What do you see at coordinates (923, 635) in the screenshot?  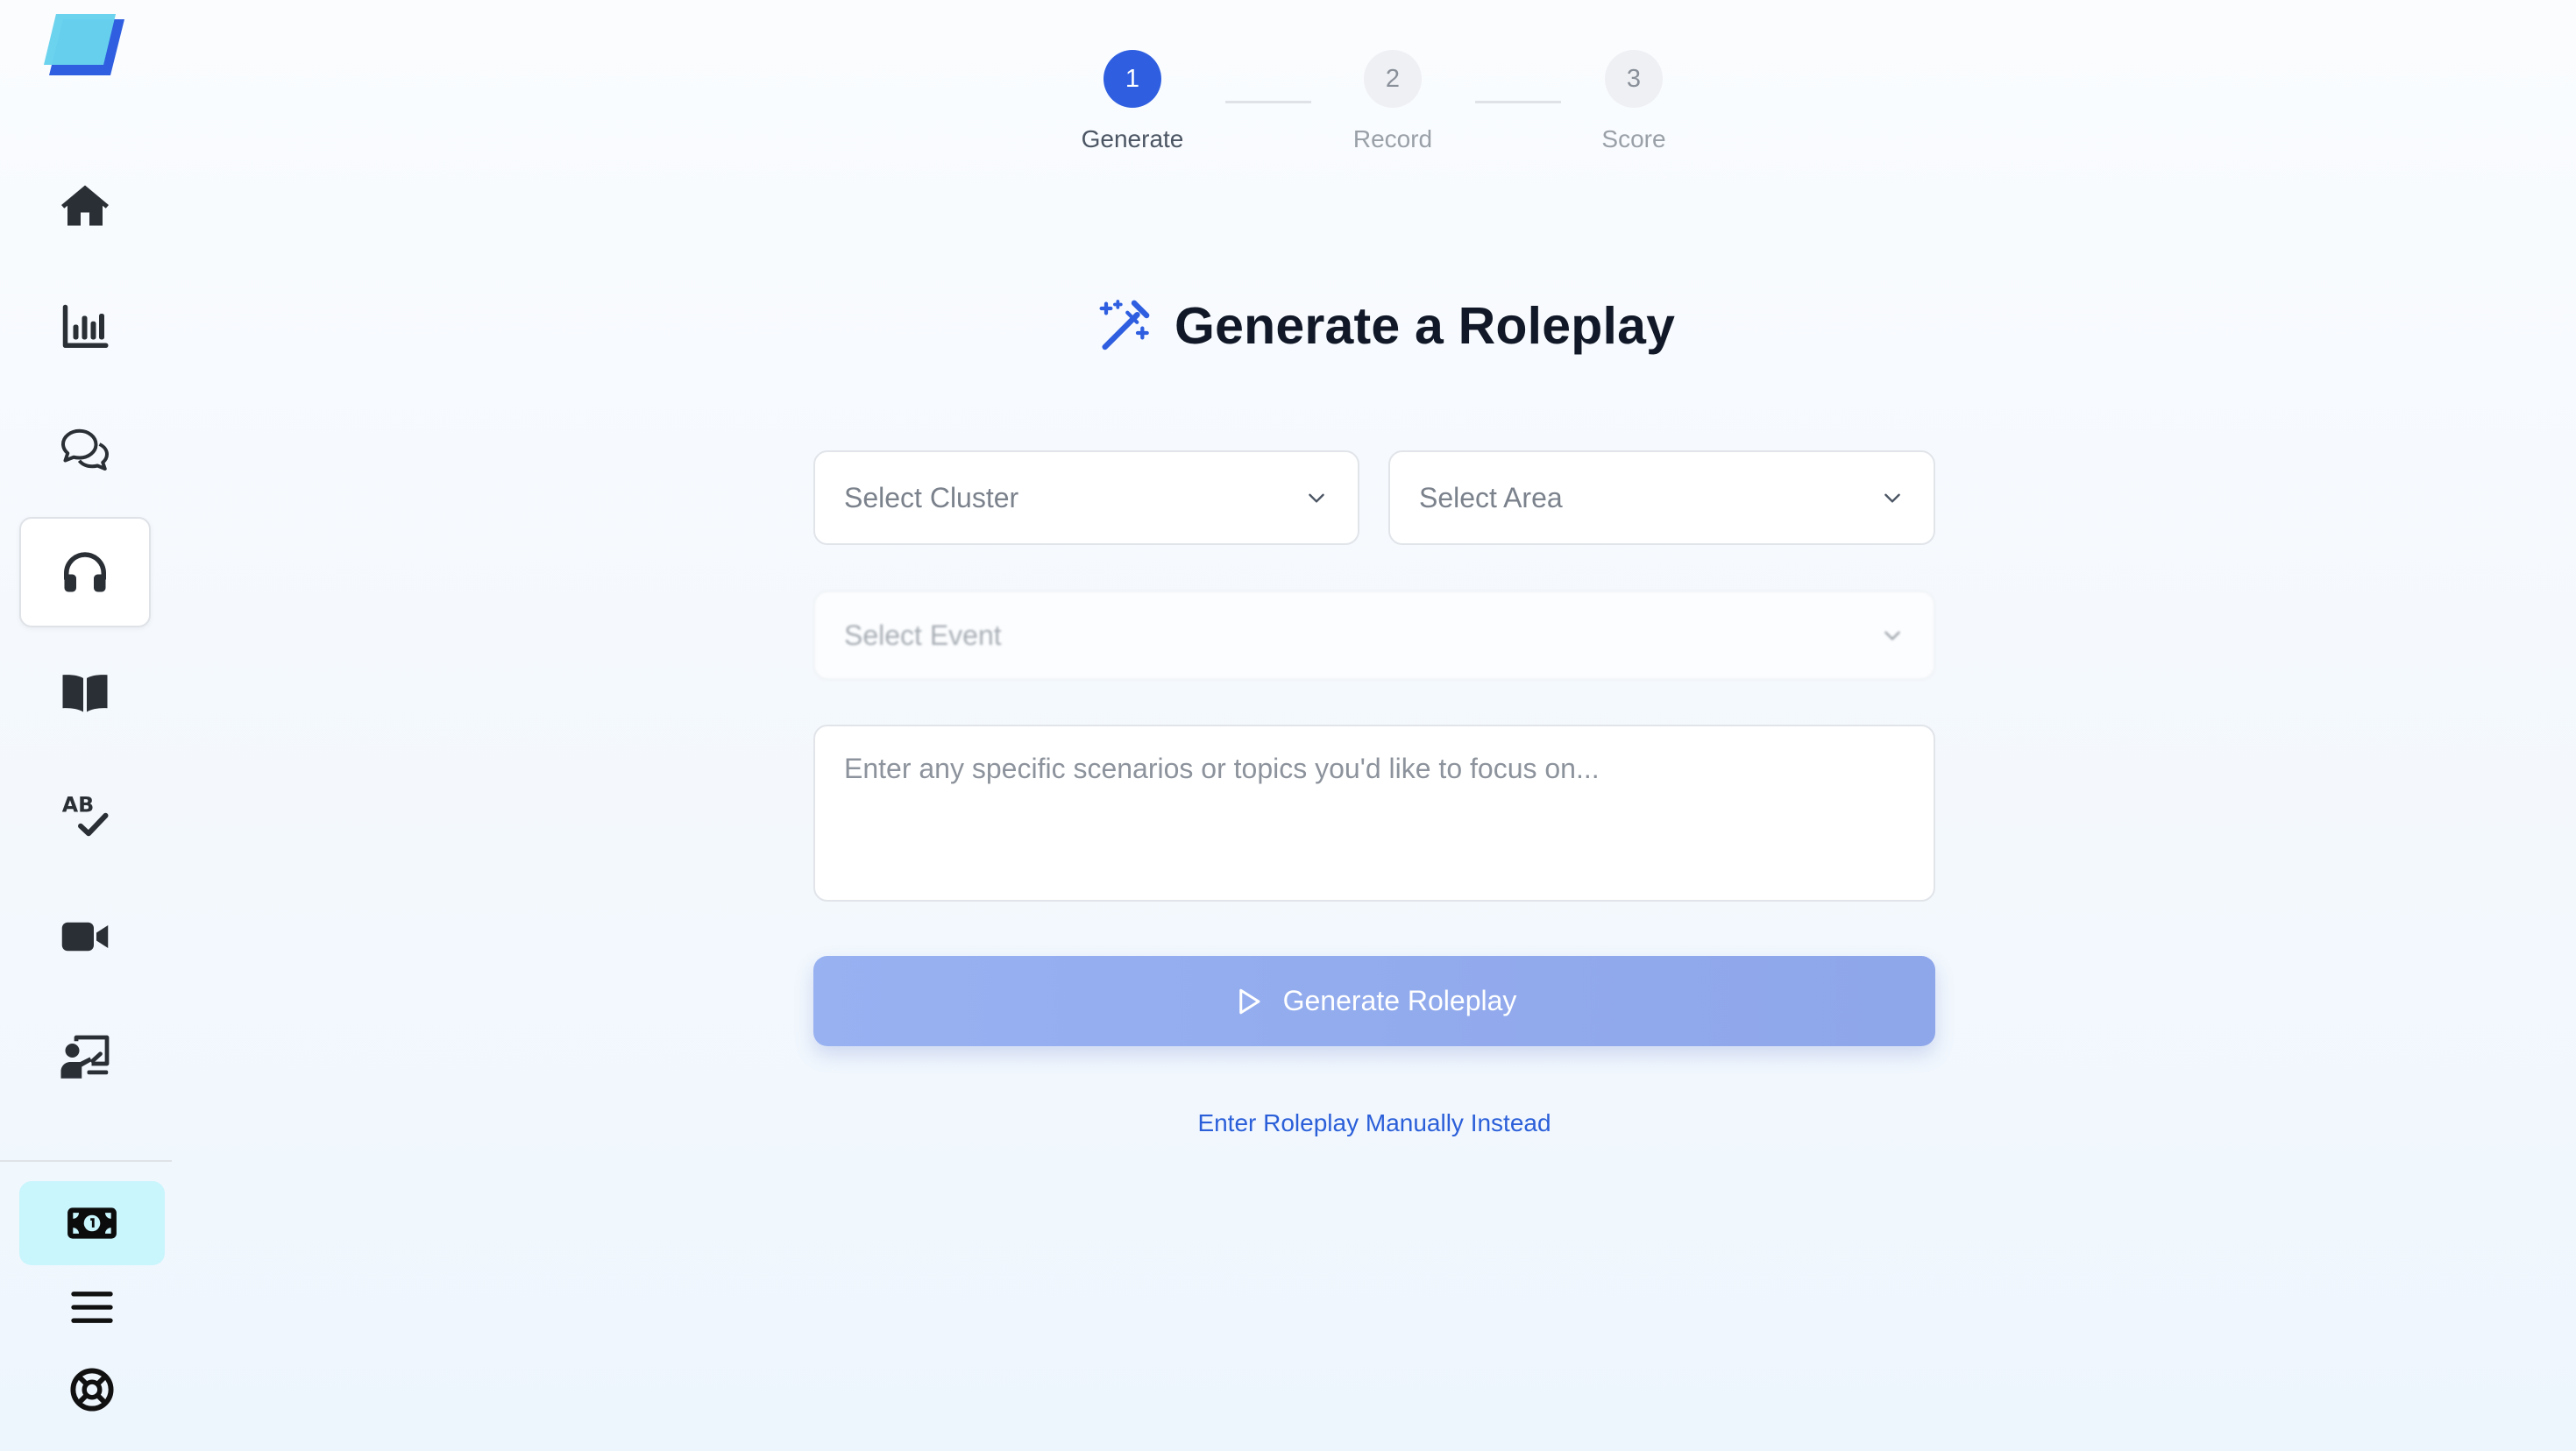 I see `event-select-placeholder: Select Event` at bounding box center [923, 635].